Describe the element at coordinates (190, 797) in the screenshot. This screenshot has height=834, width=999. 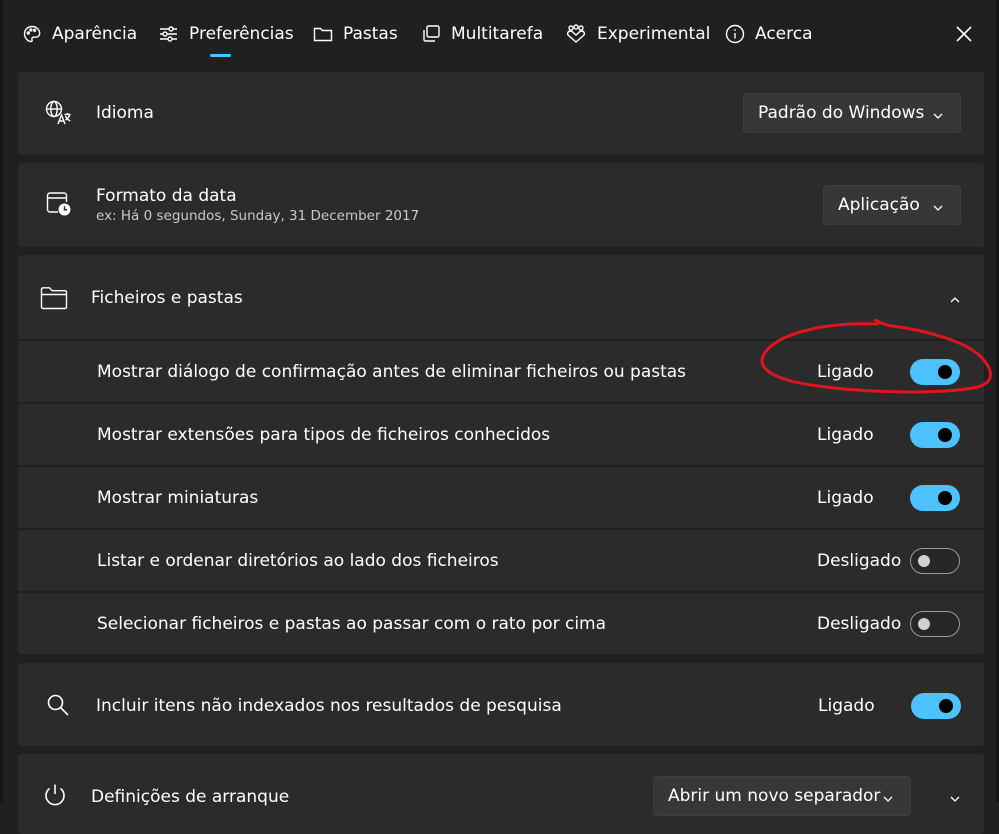
I see `startup-label: Definições de arranque` at that location.